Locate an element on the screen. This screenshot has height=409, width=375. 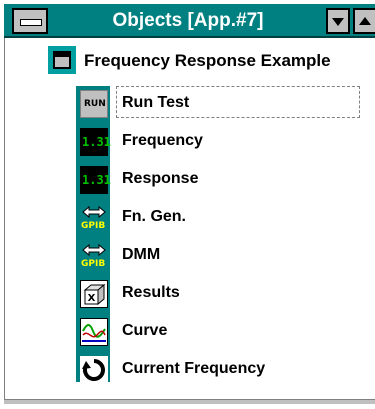
system-menu-icon is located at coordinates (30, 21).